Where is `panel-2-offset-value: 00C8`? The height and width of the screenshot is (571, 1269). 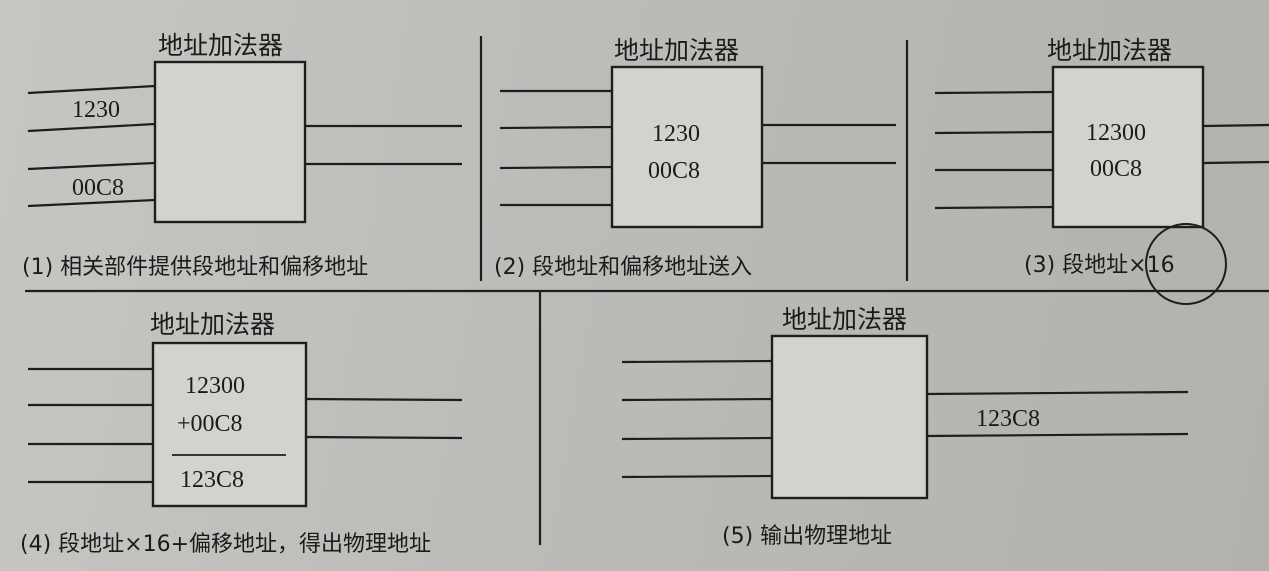
panel-2-offset-value: 00C8 is located at coordinates (674, 171).